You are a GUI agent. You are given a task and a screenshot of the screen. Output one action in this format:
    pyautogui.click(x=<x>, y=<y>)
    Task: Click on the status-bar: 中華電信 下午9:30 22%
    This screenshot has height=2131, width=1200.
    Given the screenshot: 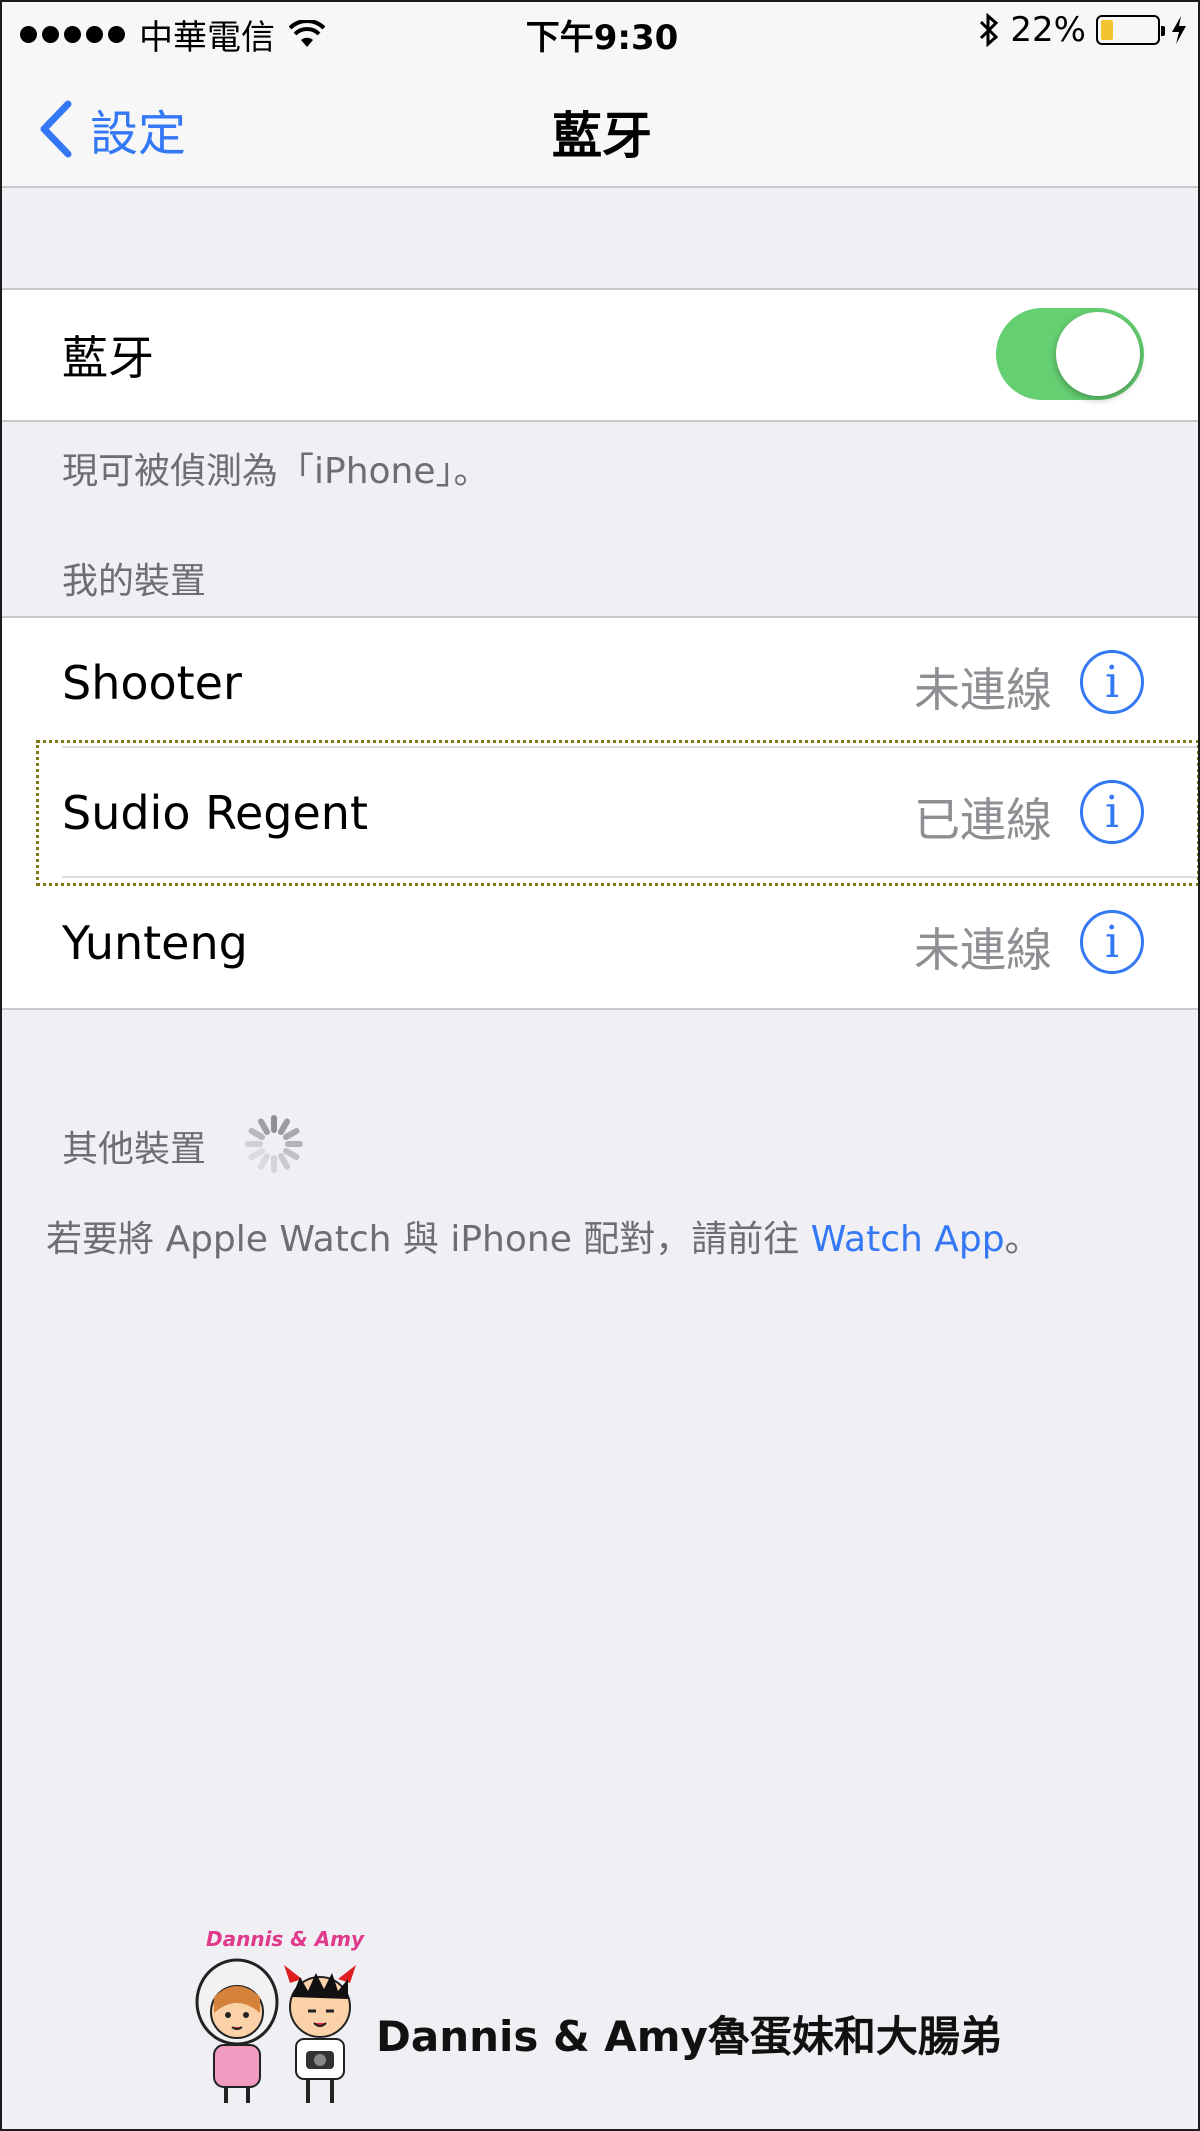 What is the action you would take?
    pyautogui.click(x=600, y=33)
    